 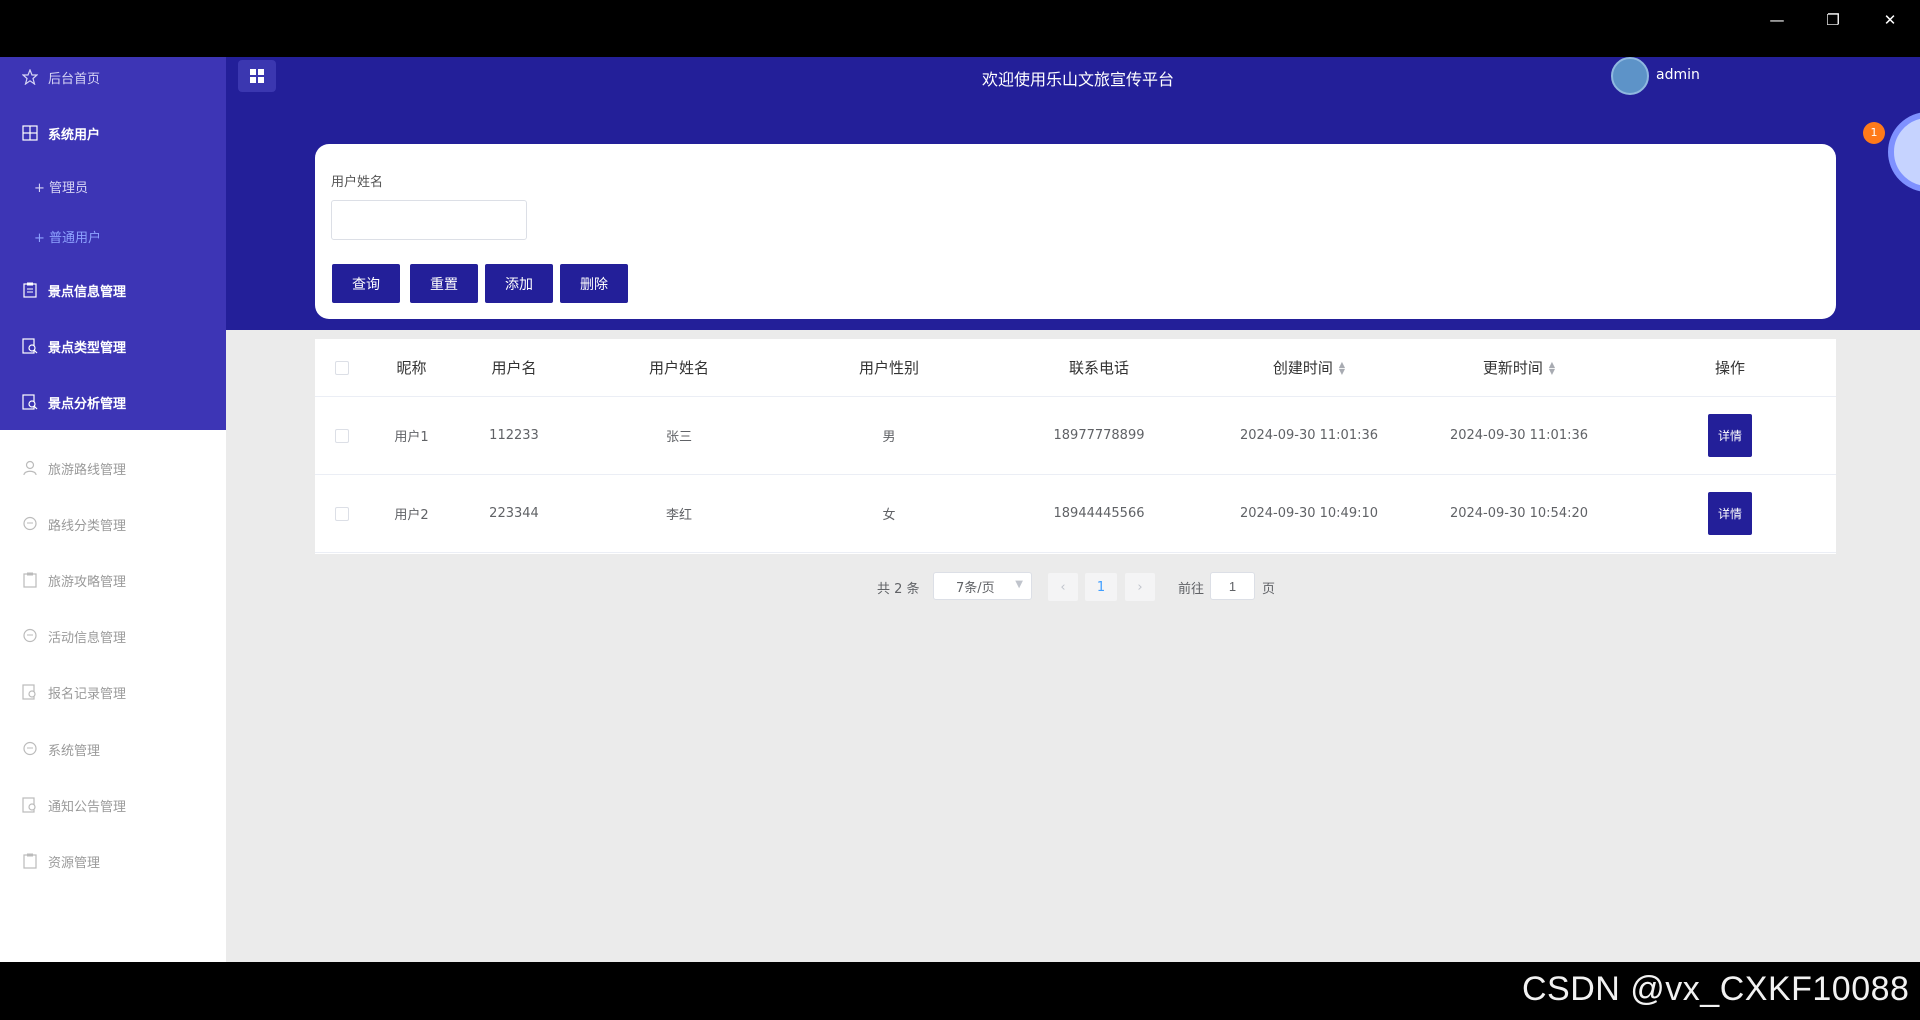 I want to click on sidebar-item-activity-info: 活动信息管理, so click(x=113, y=636).